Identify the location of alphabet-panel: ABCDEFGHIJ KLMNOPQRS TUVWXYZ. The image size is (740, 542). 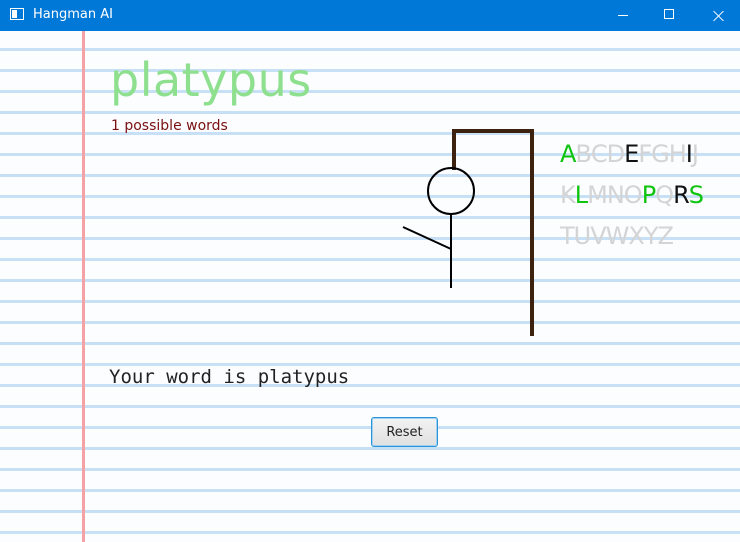
(632, 195).